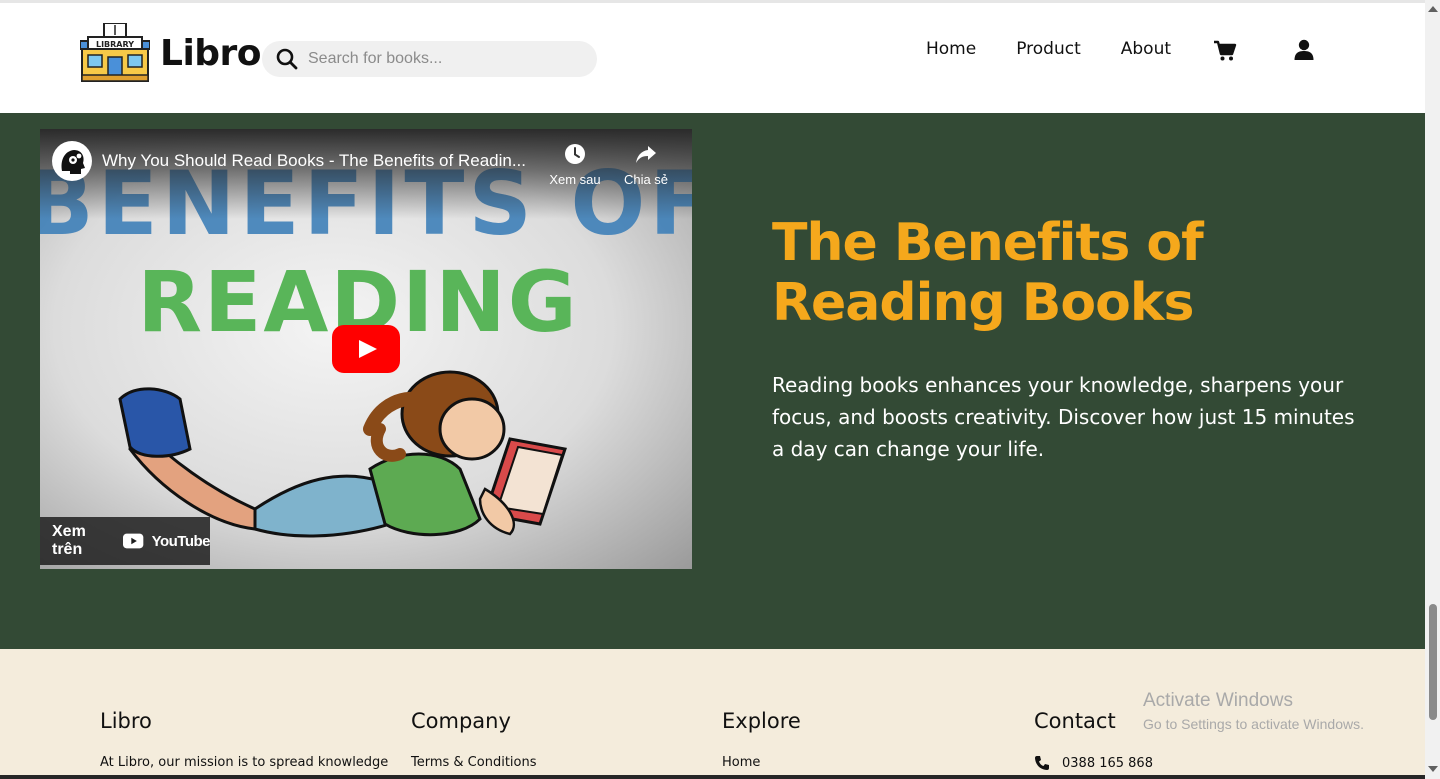 The width and height of the screenshot is (1440, 779). Describe the element at coordinates (474, 739) in the screenshot. I see `footer-col-company: Company Terms & Conditions` at that location.